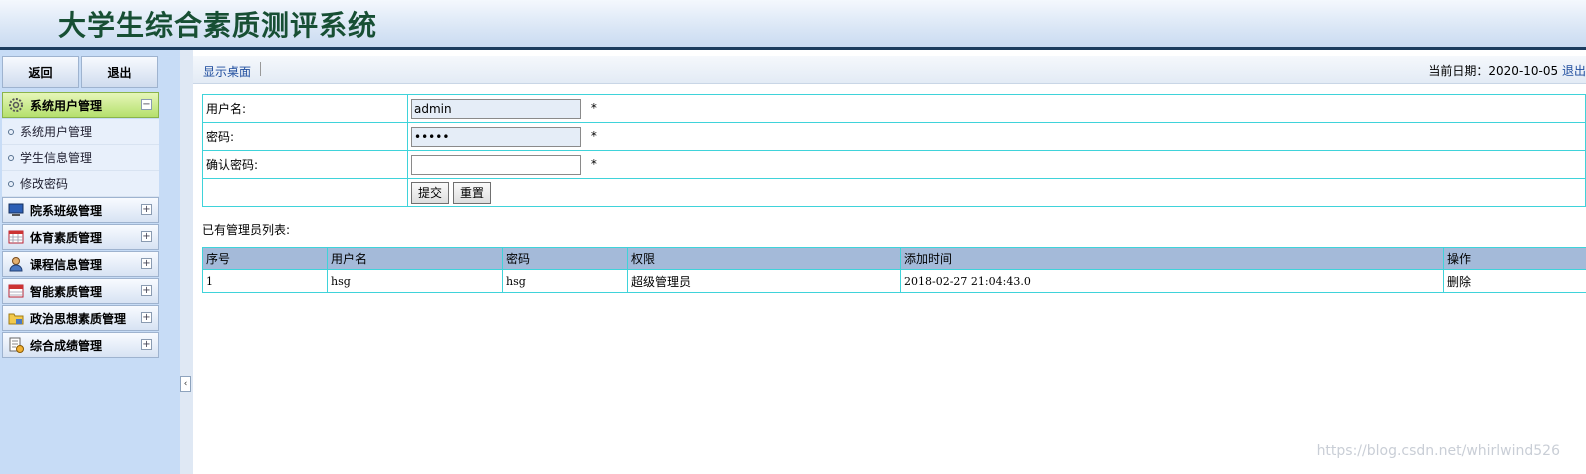  What do you see at coordinates (305, 108) in the screenshot?
I see `username-label: 用户名:` at bounding box center [305, 108].